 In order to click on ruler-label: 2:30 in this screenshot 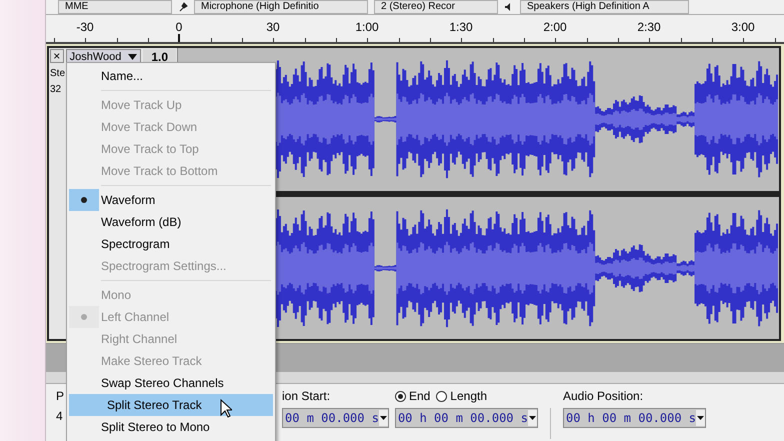, I will do `click(649, 27)`.